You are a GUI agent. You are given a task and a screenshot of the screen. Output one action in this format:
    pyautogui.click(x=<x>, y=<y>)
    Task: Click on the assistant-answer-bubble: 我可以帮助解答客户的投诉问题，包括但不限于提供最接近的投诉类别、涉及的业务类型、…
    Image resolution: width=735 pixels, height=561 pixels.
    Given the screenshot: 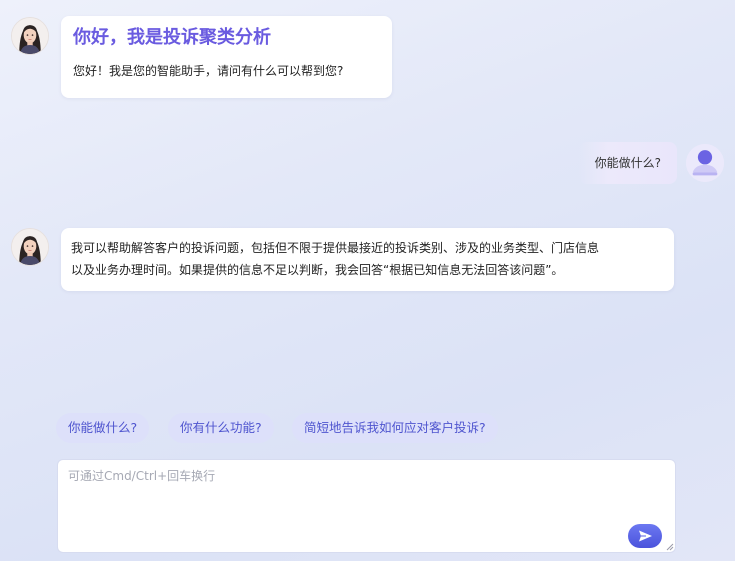 What is the action you would take?
    pyautogui.click(x=367, y=259)
    